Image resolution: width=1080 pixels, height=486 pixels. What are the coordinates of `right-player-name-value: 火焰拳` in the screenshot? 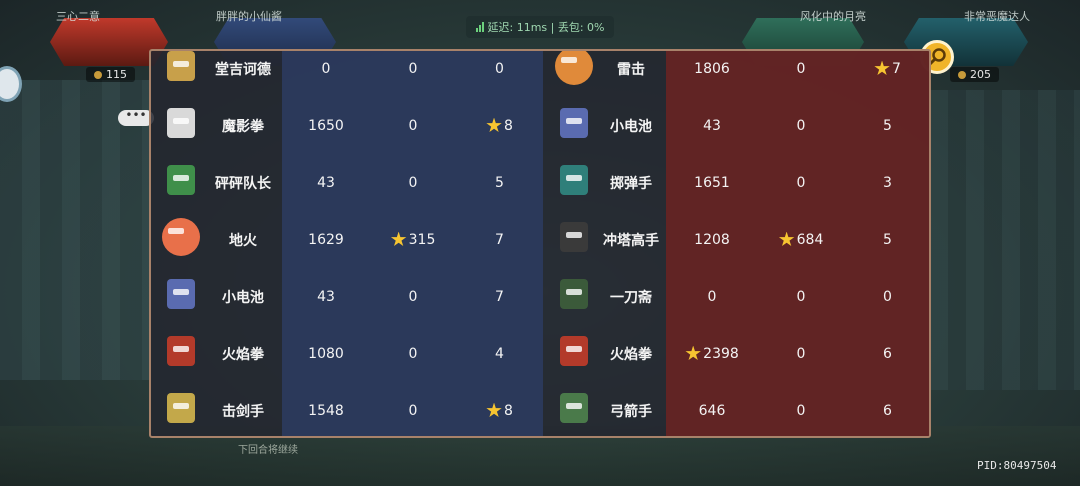 It's located at (631, 354).